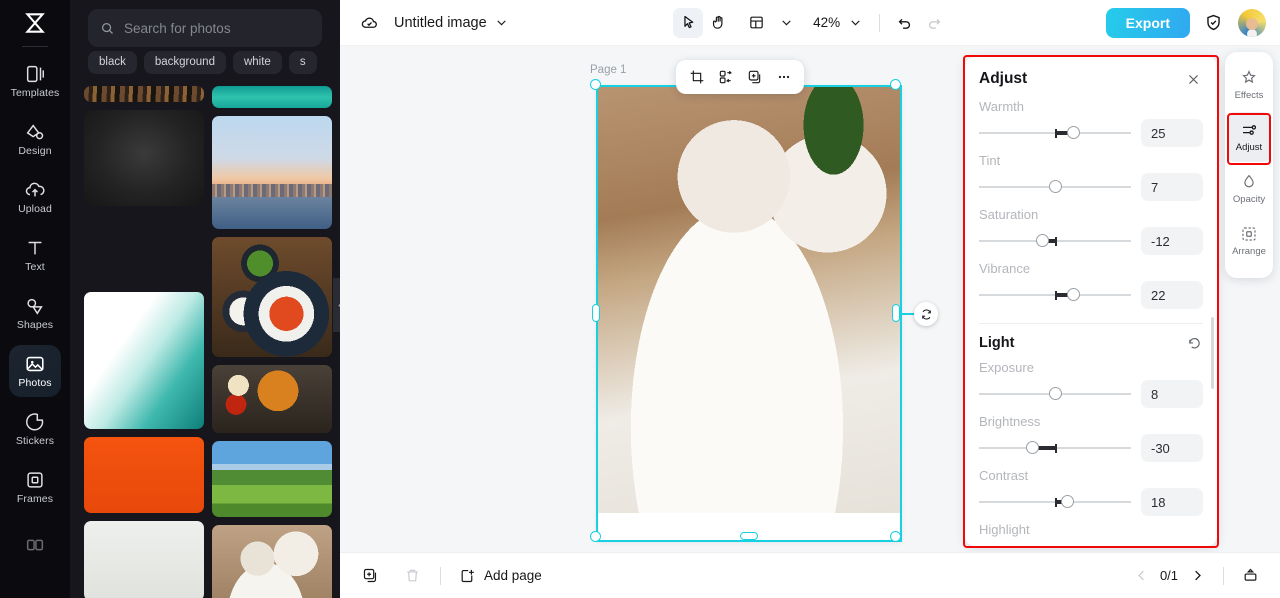  Describe the element at coordinates (1004, 529) in the screenshot. I see `control-label: Highlight` at that location.